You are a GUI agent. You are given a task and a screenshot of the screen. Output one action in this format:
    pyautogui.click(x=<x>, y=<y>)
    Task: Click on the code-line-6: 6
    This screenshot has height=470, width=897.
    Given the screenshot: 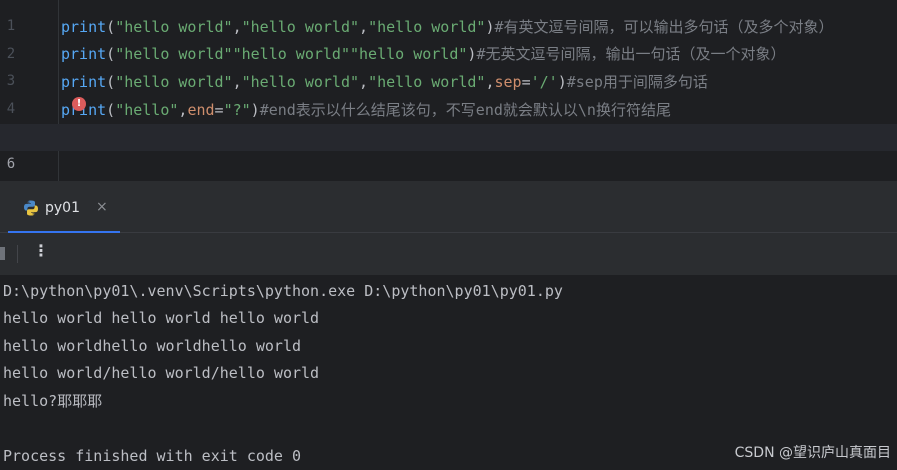 What is the action you would take?
    pyautogui.click(x=448, y=148)
    